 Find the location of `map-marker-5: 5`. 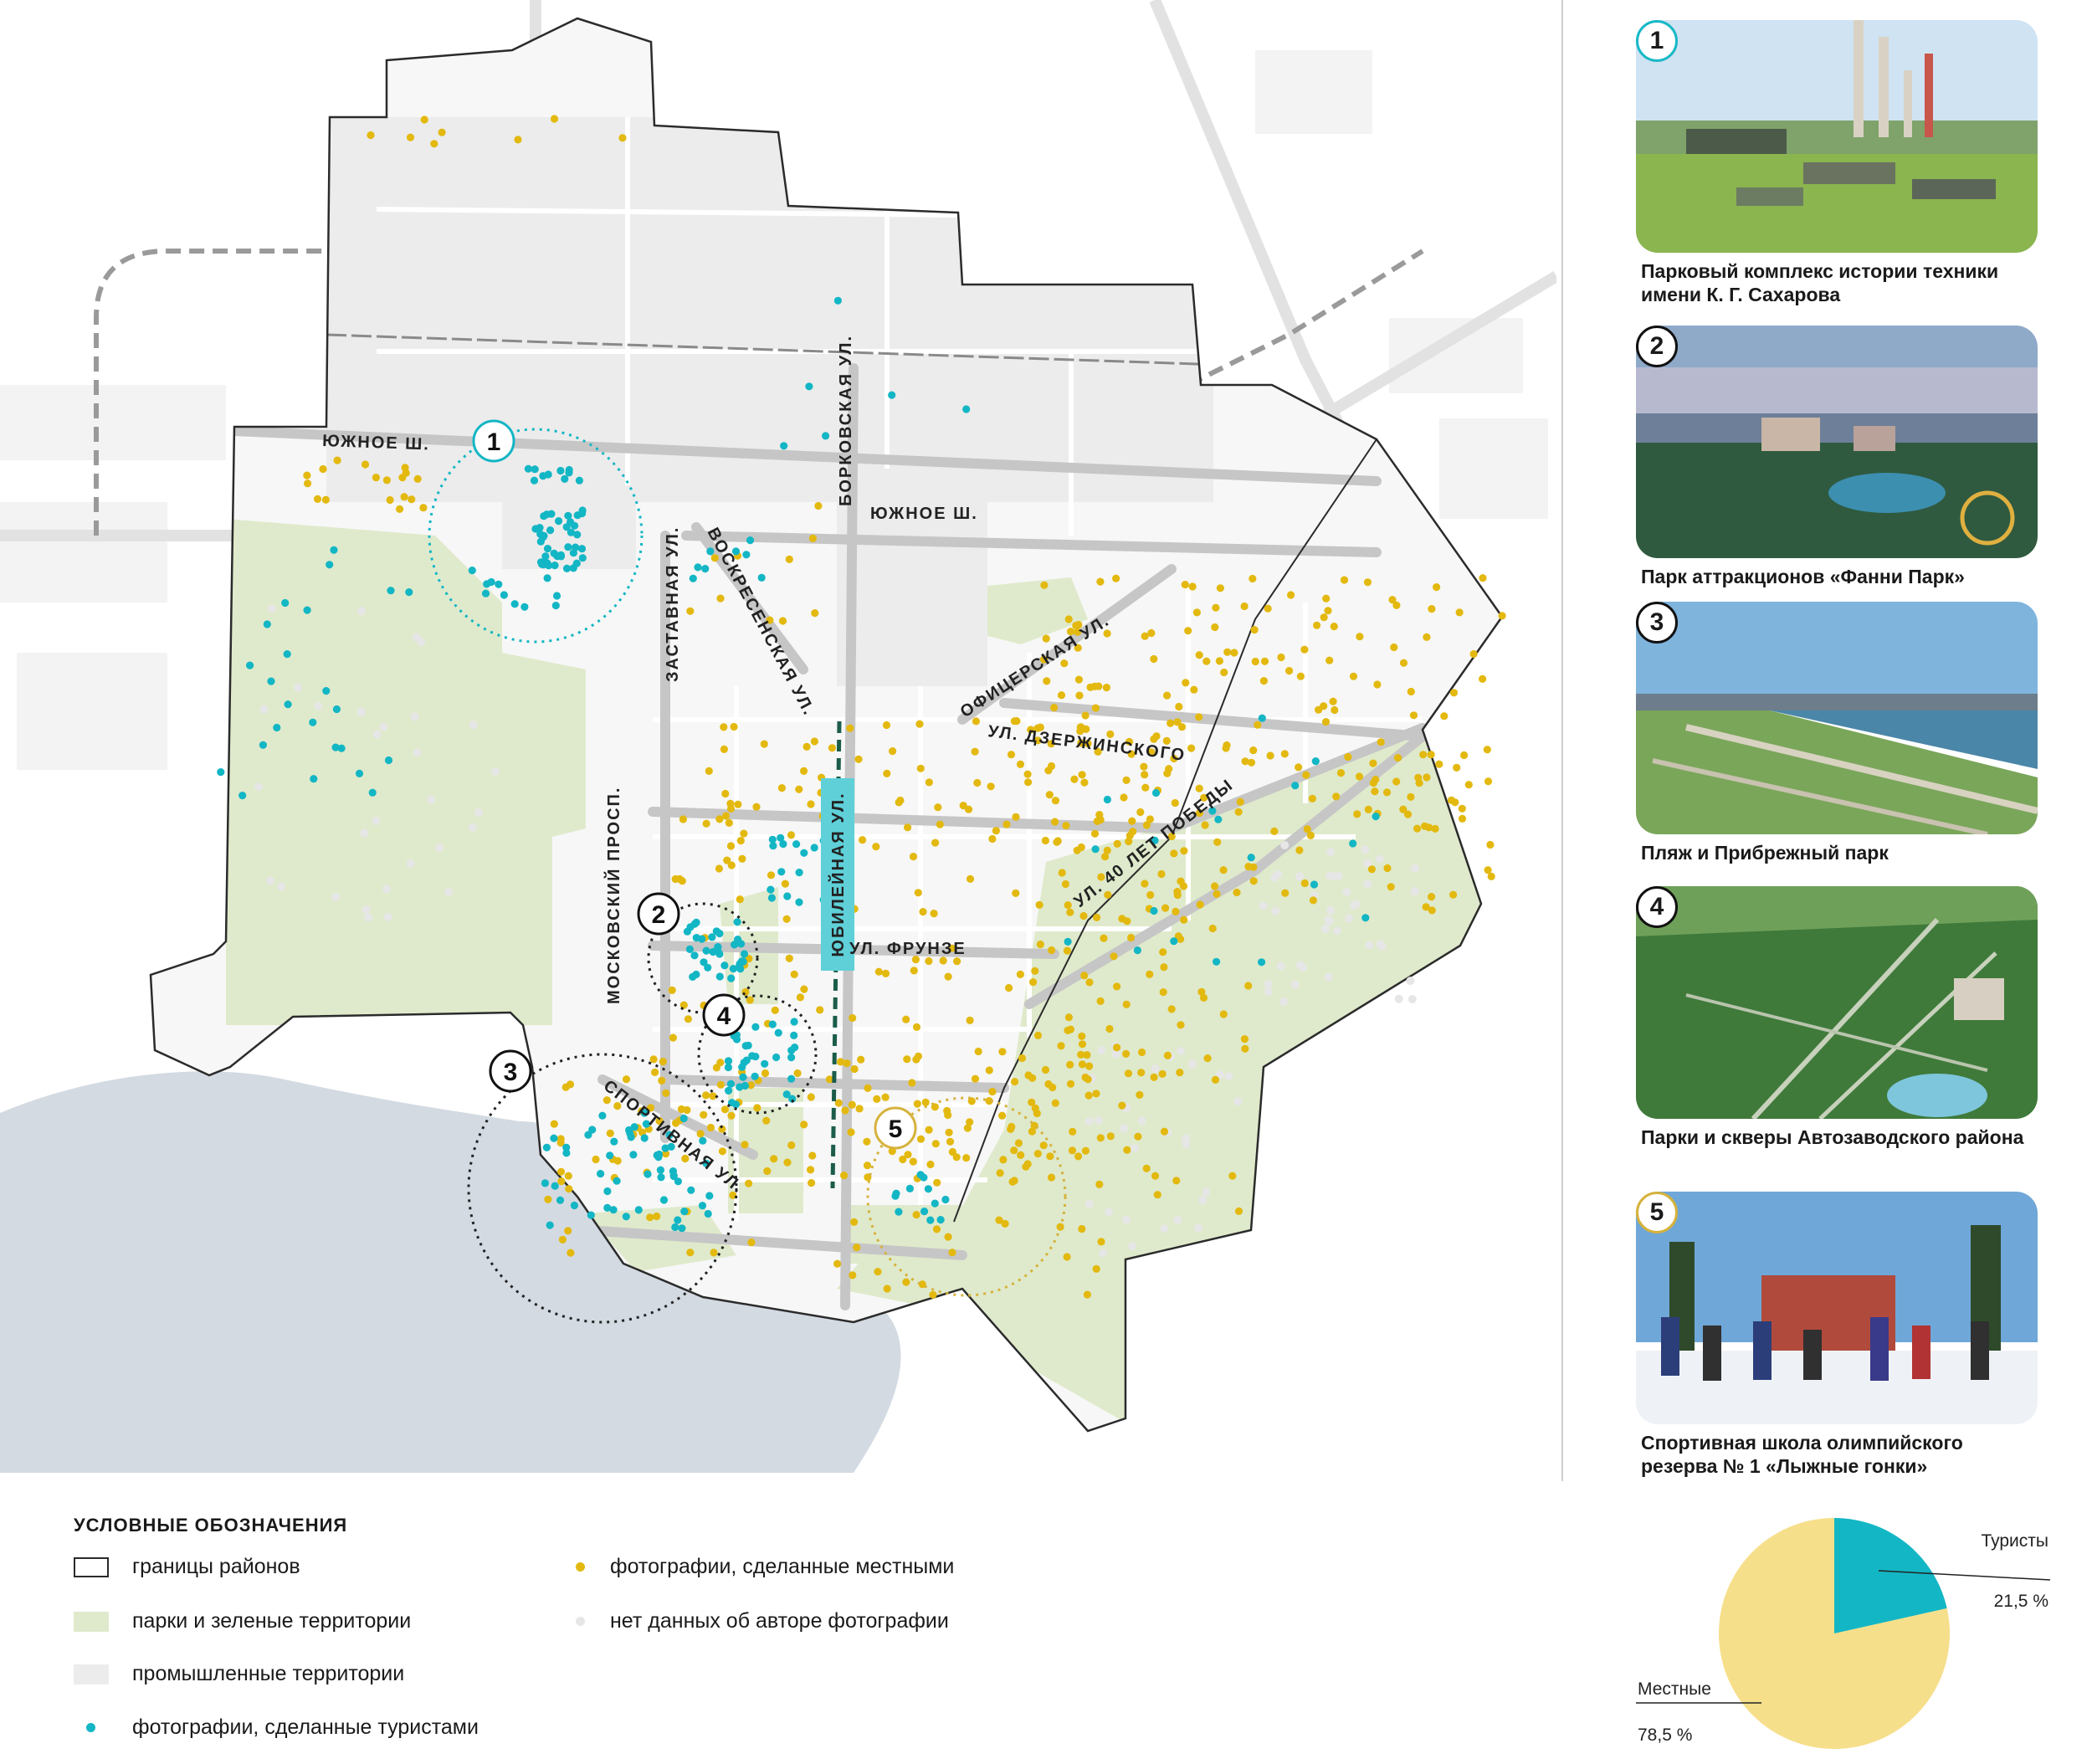

map-marker-5: 5 is located at coordinates (896, 1128).